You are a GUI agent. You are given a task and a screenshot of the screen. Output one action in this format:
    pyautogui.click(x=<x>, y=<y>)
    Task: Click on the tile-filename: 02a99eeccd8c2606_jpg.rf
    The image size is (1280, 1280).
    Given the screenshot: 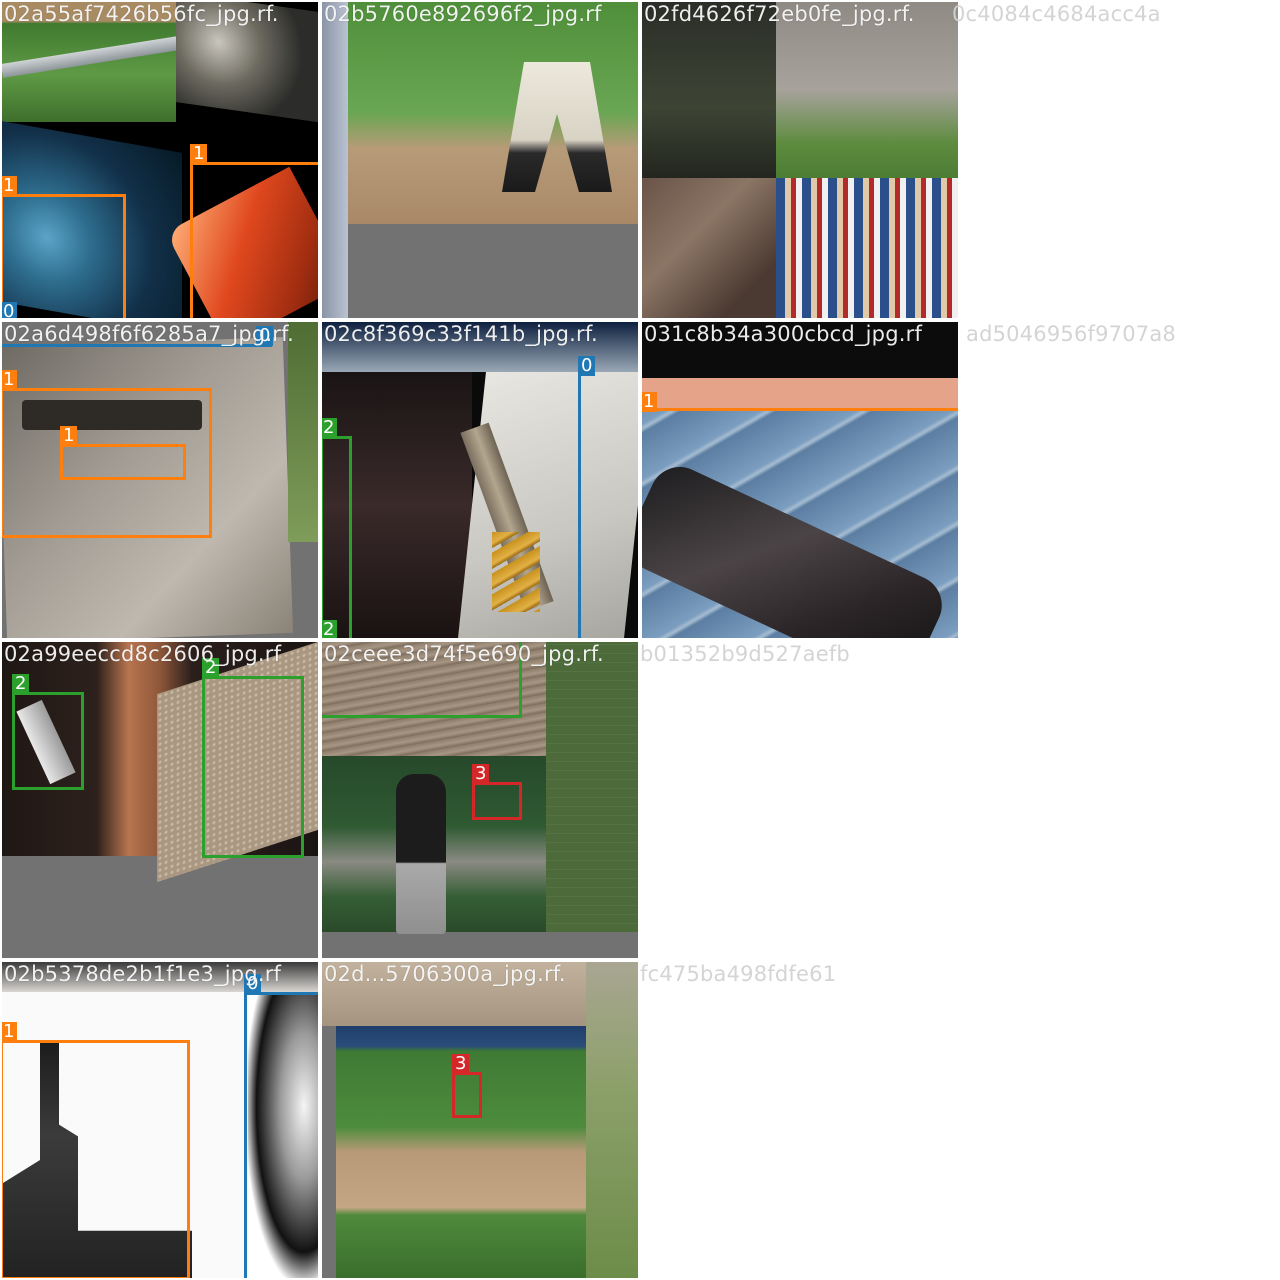 What is the action you would take?
    pyautogui.click(x=143, y=654)
    